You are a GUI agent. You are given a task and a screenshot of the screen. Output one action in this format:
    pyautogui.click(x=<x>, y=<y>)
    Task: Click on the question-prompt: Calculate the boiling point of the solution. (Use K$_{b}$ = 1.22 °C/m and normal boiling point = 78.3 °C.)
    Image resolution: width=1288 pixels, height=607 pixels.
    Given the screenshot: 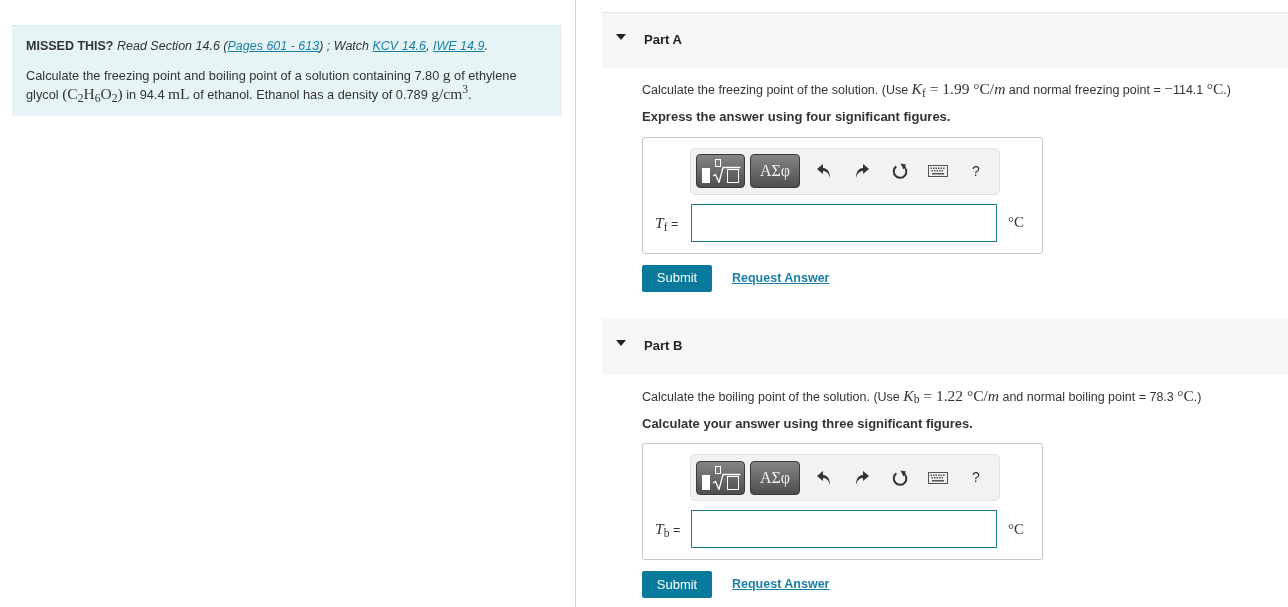 What is the action you would take?
    pyautogui.click(x=922, y=396)
    